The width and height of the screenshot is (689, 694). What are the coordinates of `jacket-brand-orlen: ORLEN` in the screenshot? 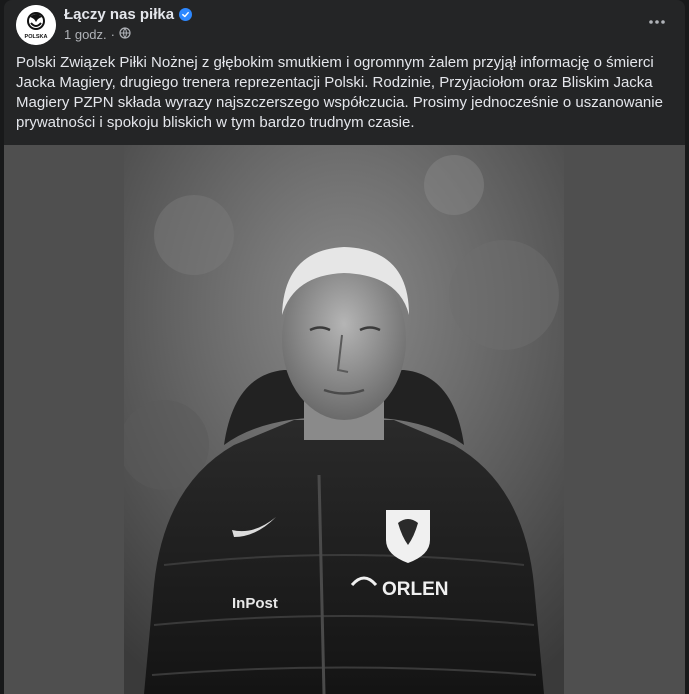 It's located at (415, 589).